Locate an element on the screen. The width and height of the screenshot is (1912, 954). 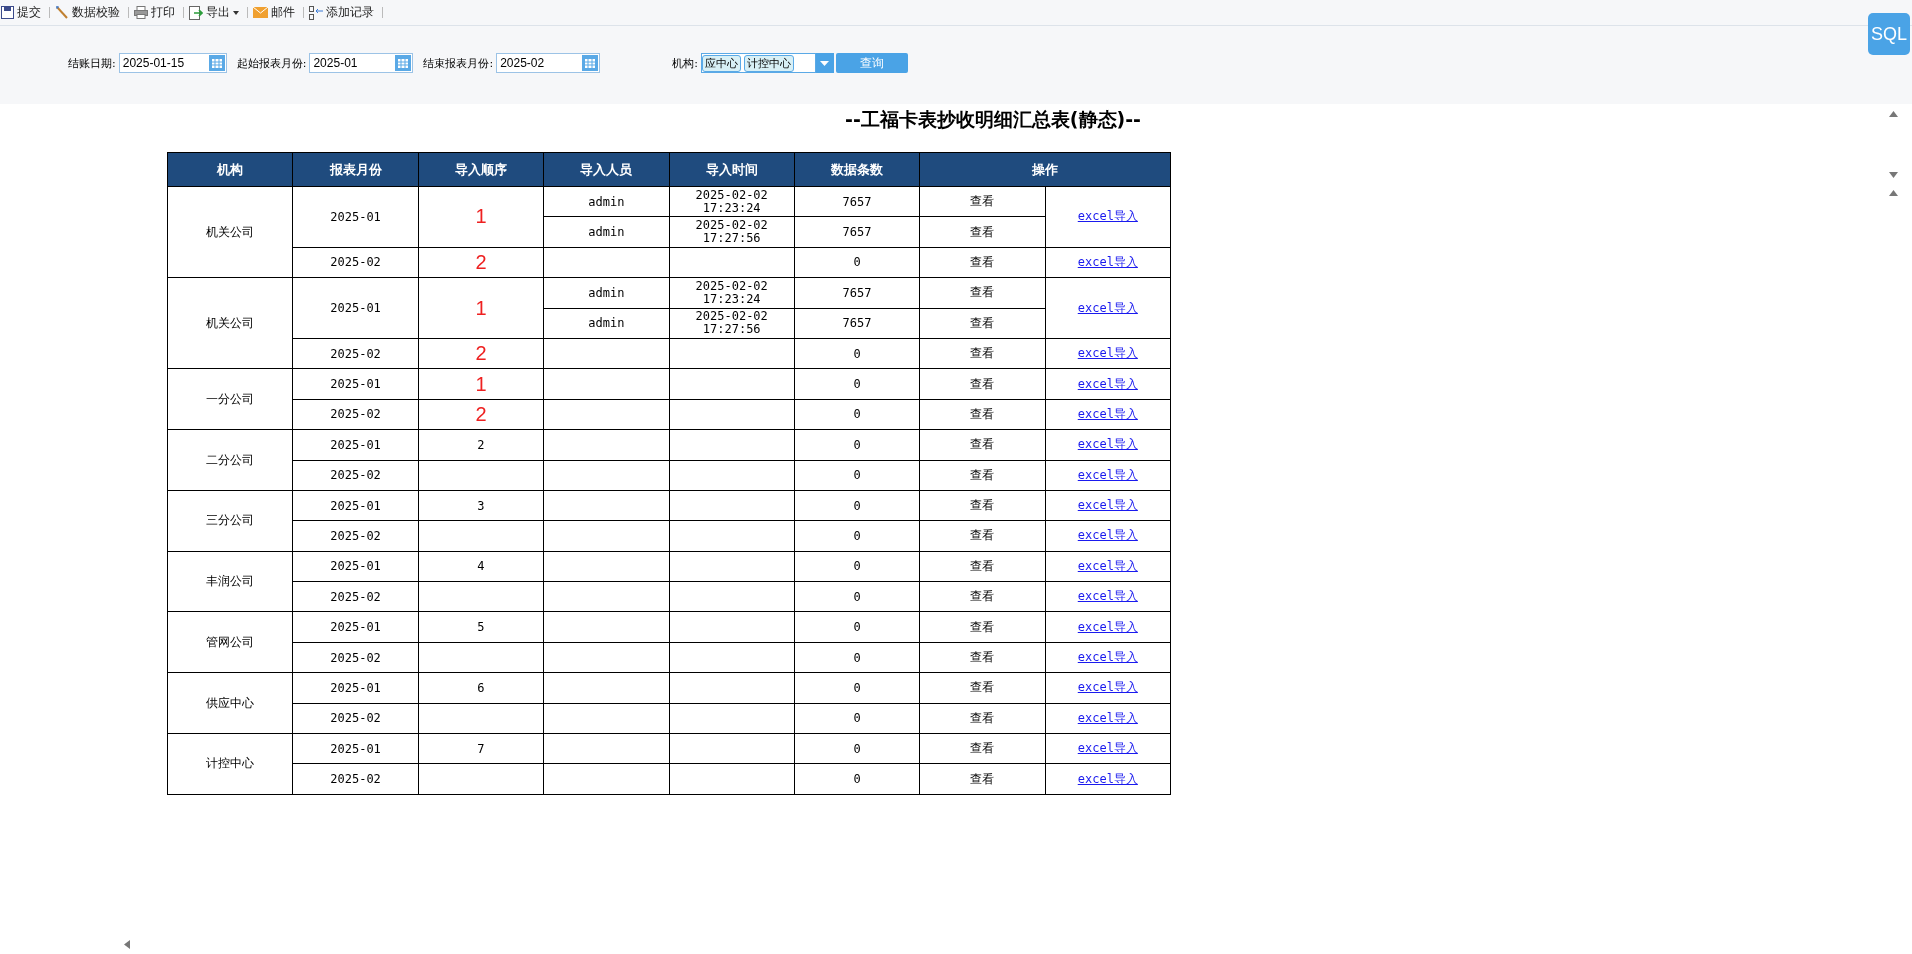
order-number: 4 is located at coordinates (481, 566).